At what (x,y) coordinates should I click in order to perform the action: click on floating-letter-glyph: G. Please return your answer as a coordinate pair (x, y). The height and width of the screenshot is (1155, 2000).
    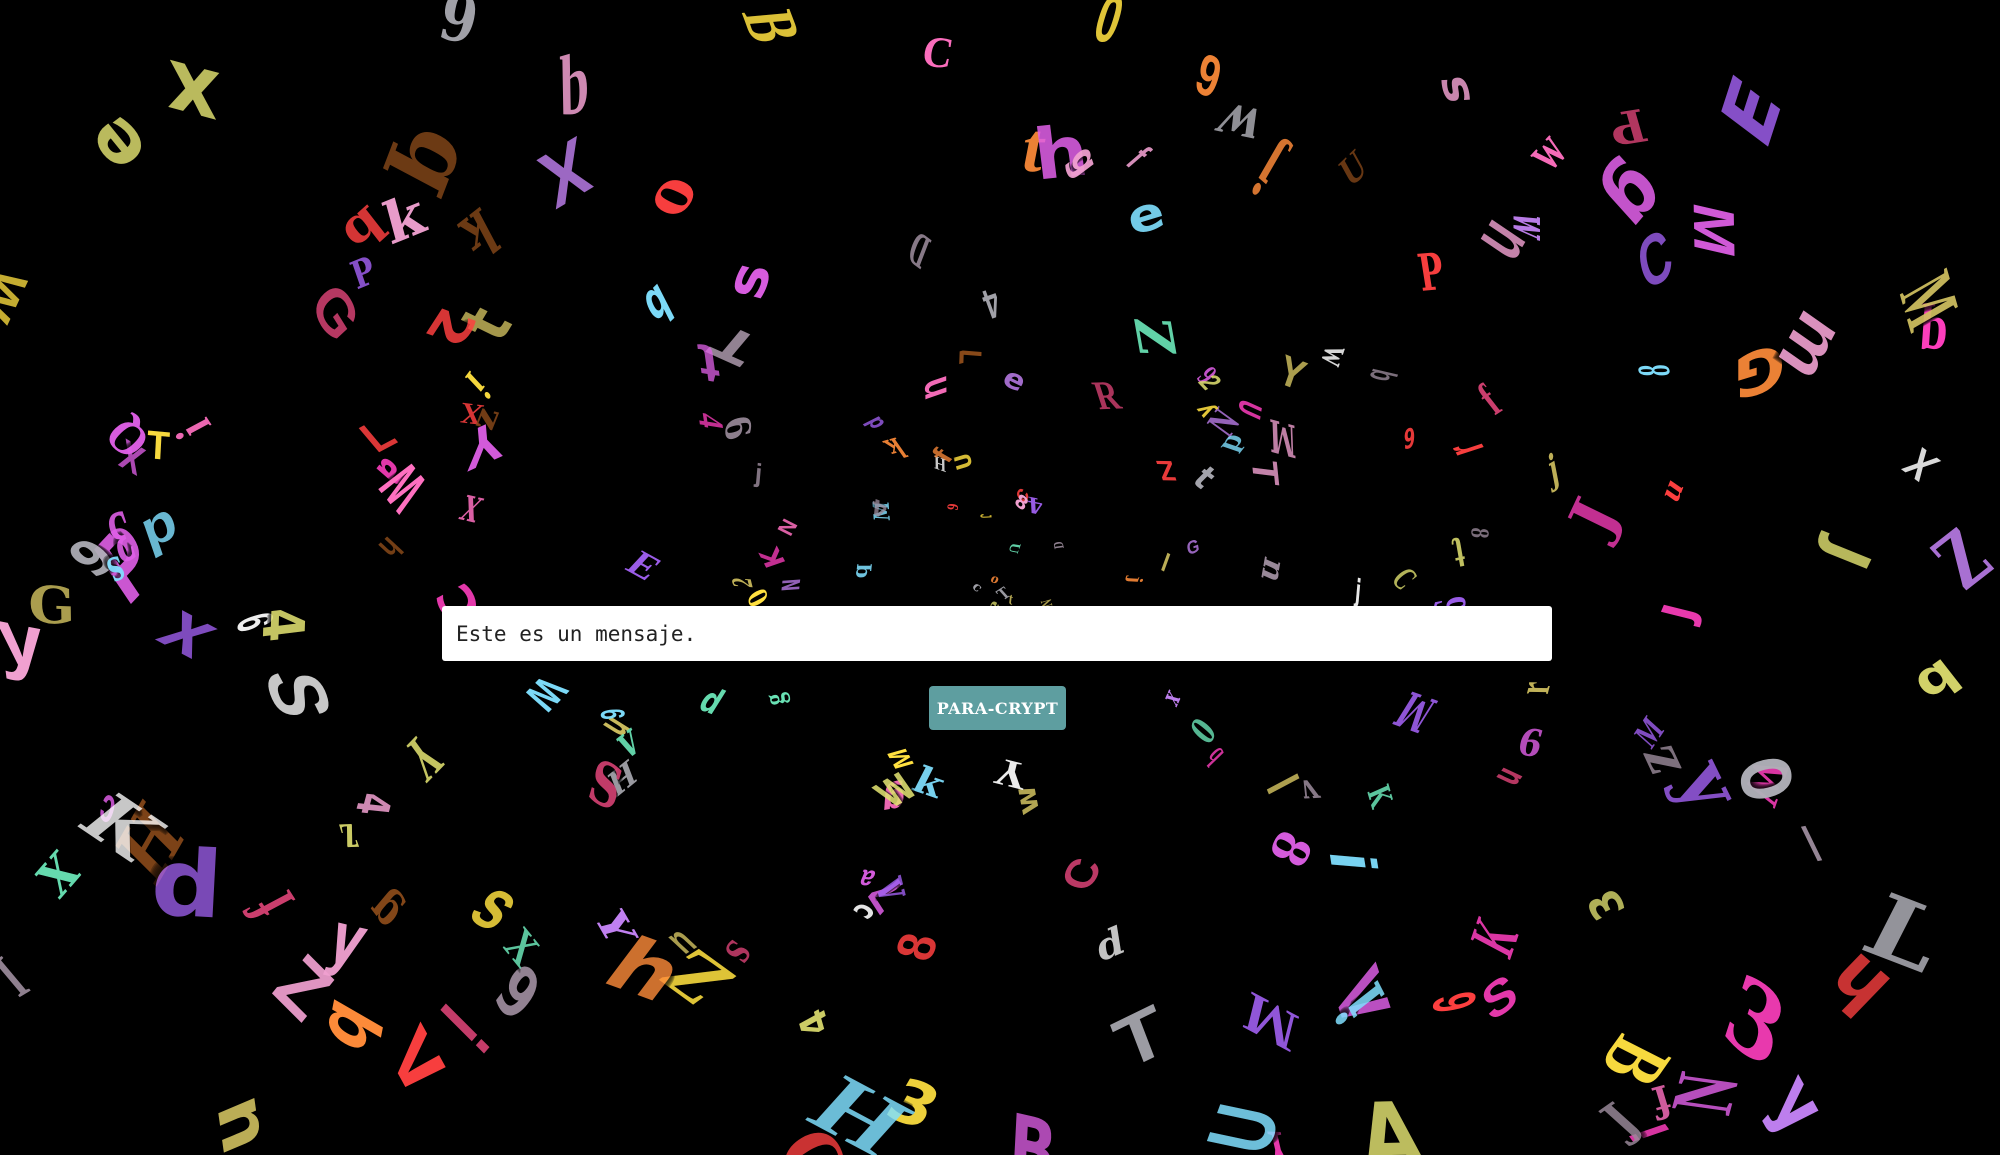
    Looking at the image, I should click on (1193, 547).